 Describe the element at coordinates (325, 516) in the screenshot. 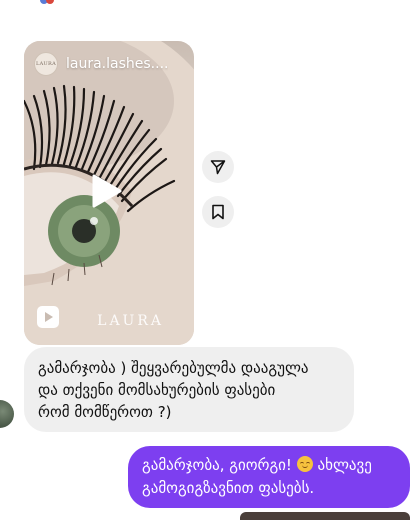

I see `next-message-preview` at that location.